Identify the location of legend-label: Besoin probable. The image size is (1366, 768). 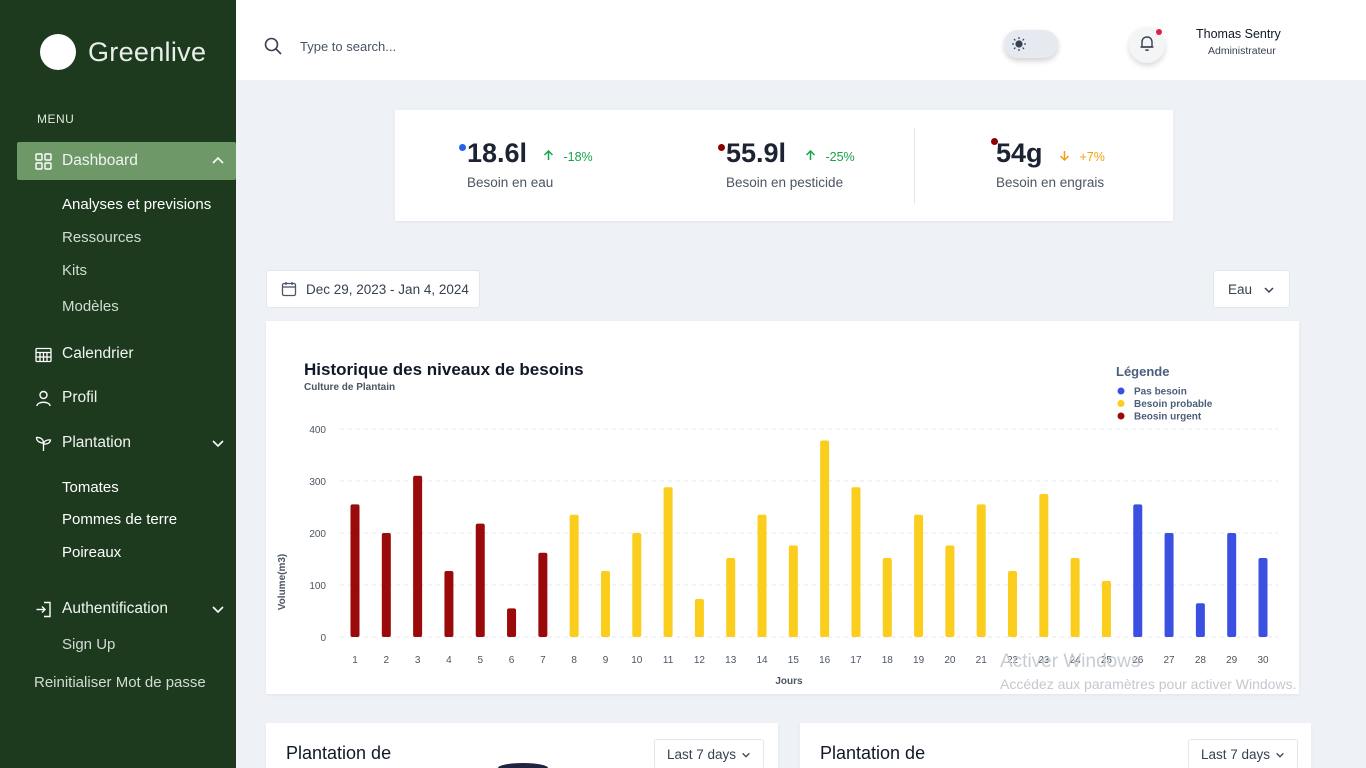
(1173, 404).